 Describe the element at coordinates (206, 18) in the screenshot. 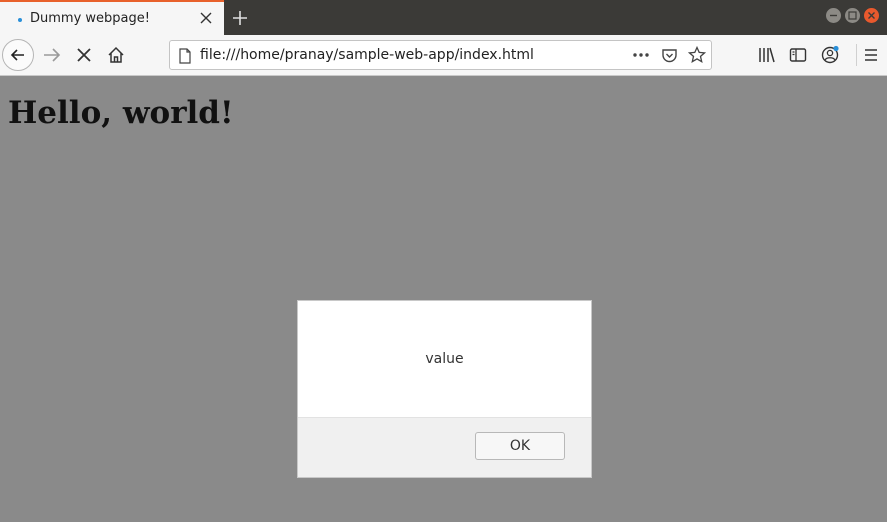

I see `close-icon` at that location.